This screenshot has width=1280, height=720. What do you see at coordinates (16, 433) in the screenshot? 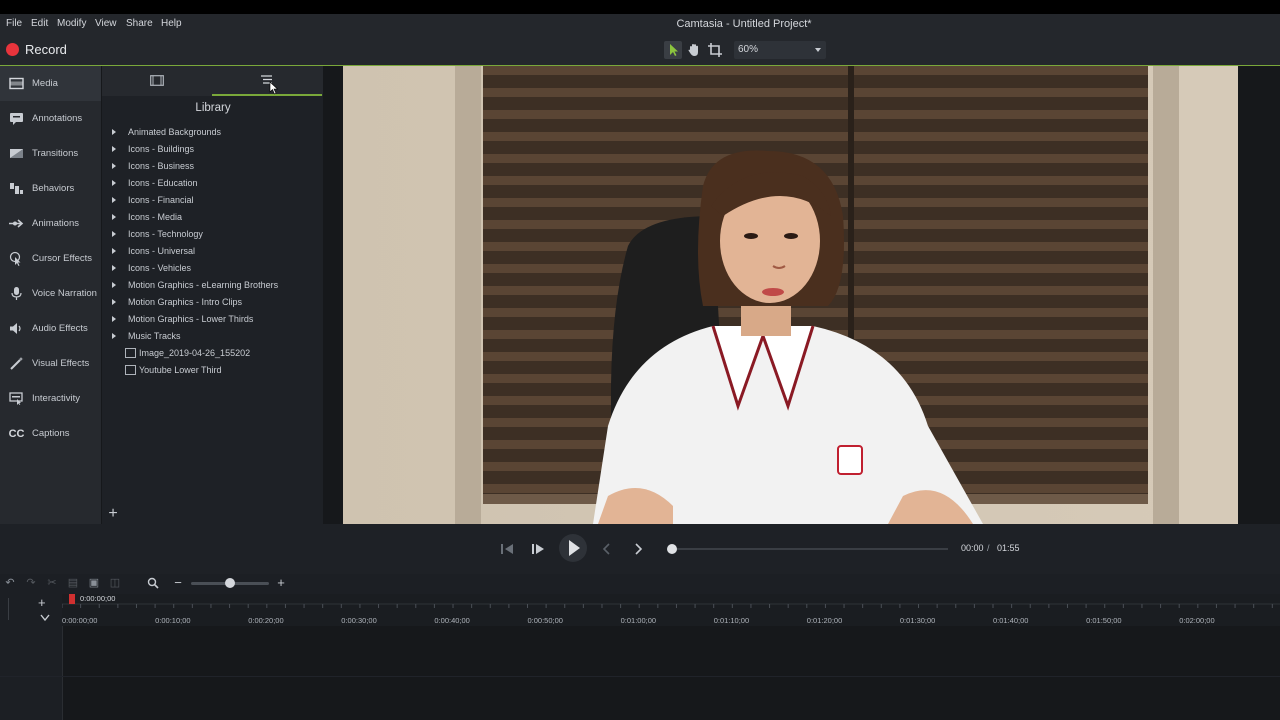
I see `cc-icon: CC` at bounding box center [16, 433].